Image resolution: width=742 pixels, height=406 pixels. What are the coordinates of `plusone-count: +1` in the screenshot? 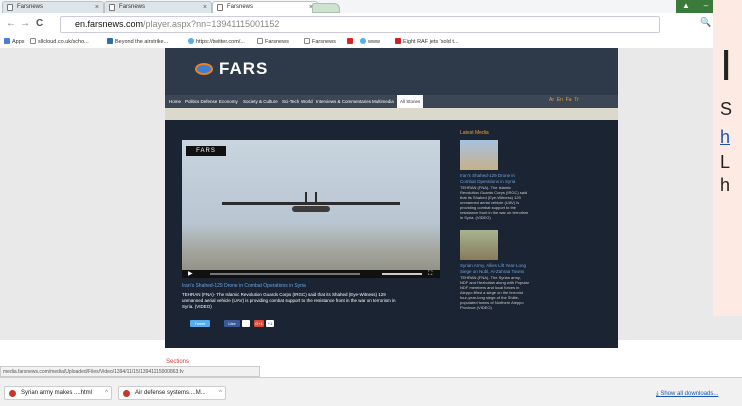 It's located at (270, 323).